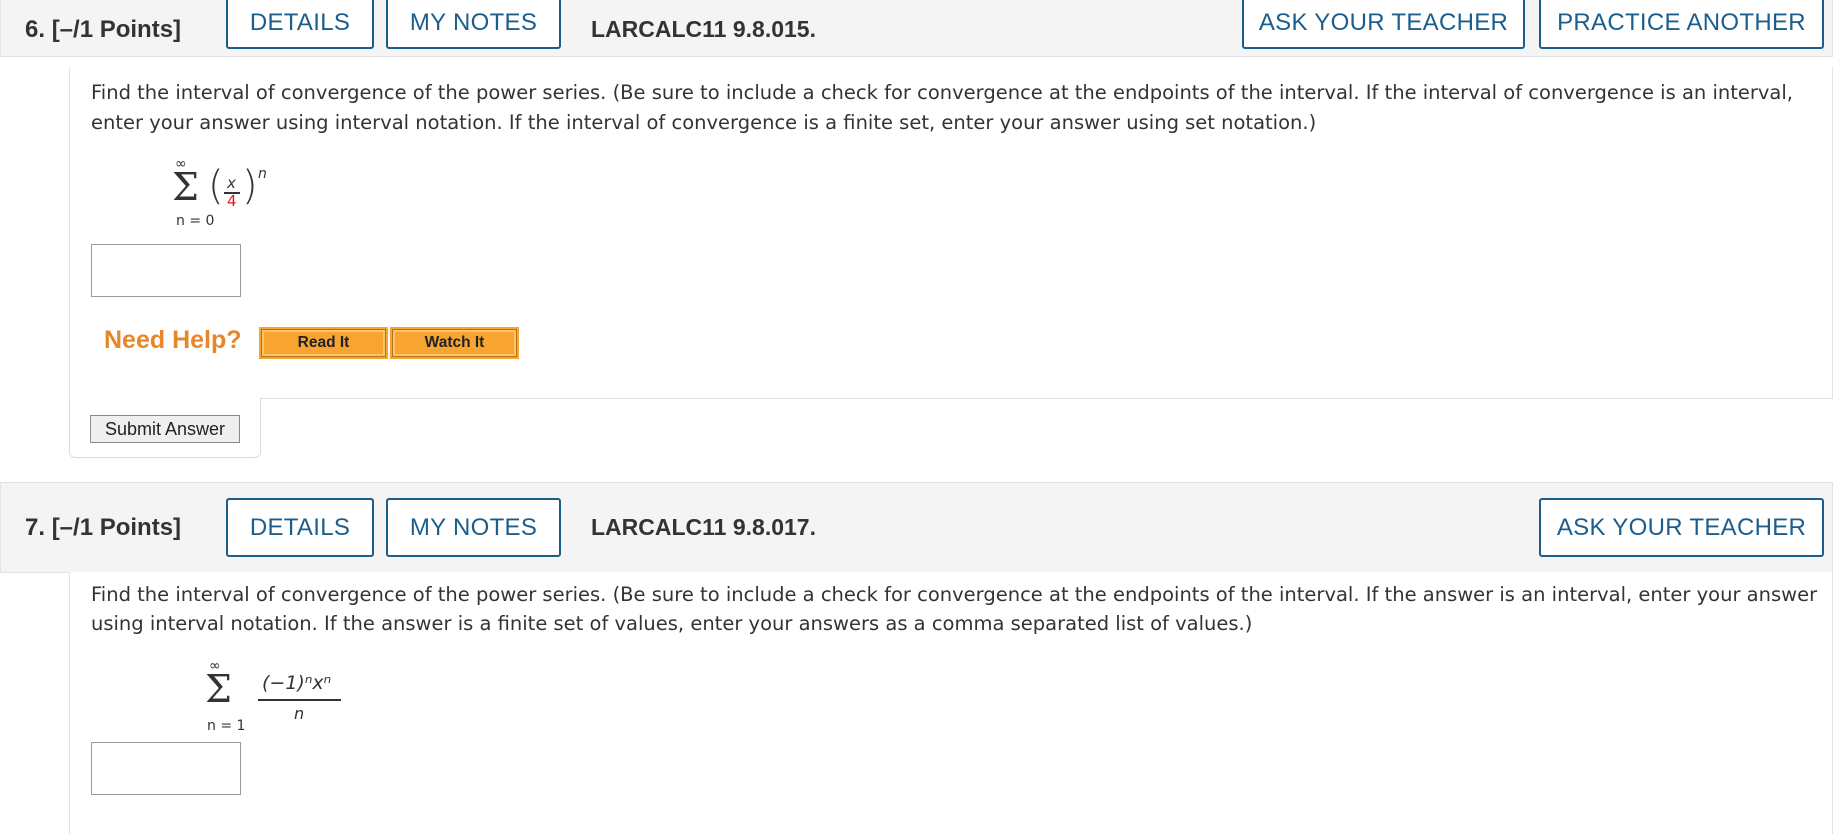 Image resolution: width=1839 pixels, height=834 pixels. I want to click on left-paren: (, so click(216, 186).